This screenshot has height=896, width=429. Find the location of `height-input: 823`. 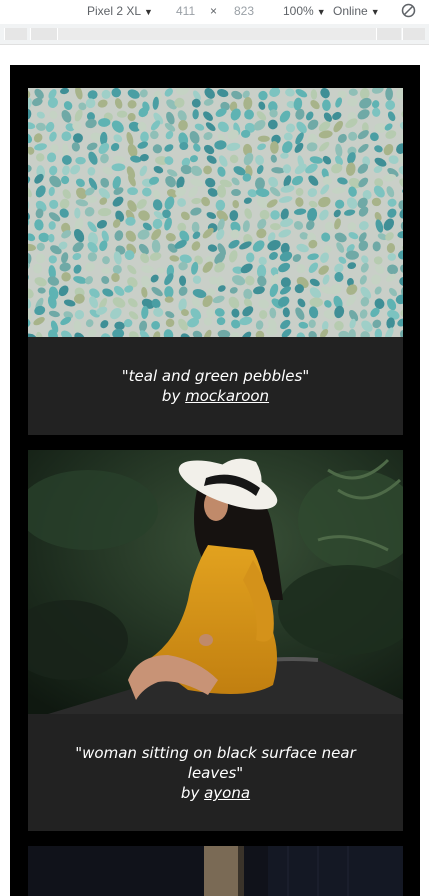

height-input: 823 is located at coordinates (244, 11).